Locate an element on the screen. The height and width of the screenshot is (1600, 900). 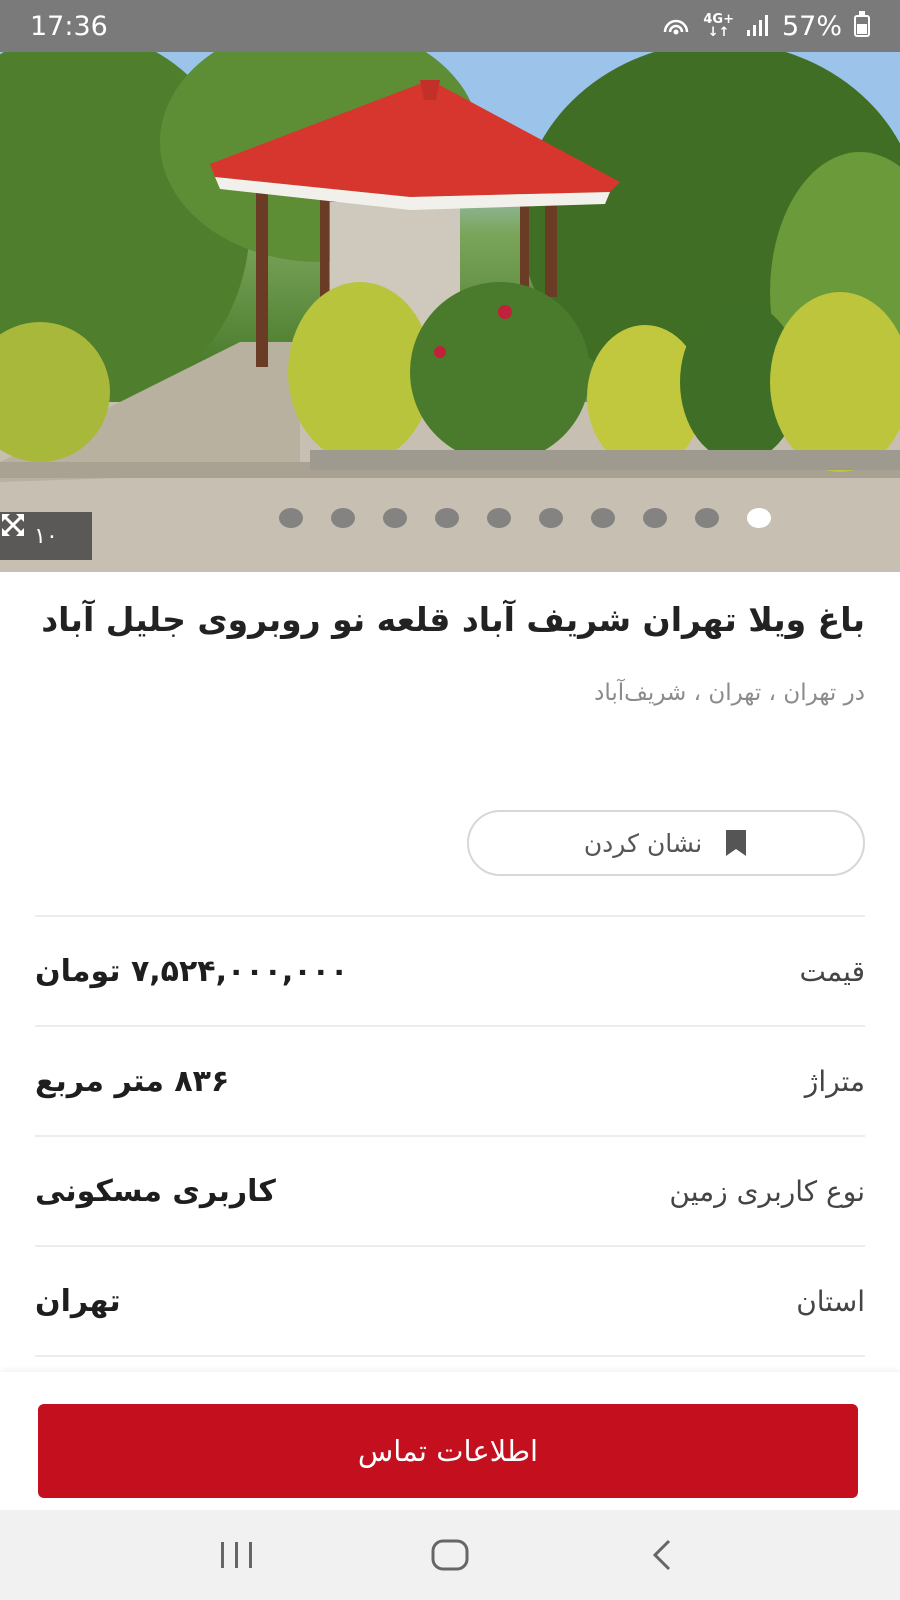
photo-count-button: ۱۰ is located at coordinates (46, 536).